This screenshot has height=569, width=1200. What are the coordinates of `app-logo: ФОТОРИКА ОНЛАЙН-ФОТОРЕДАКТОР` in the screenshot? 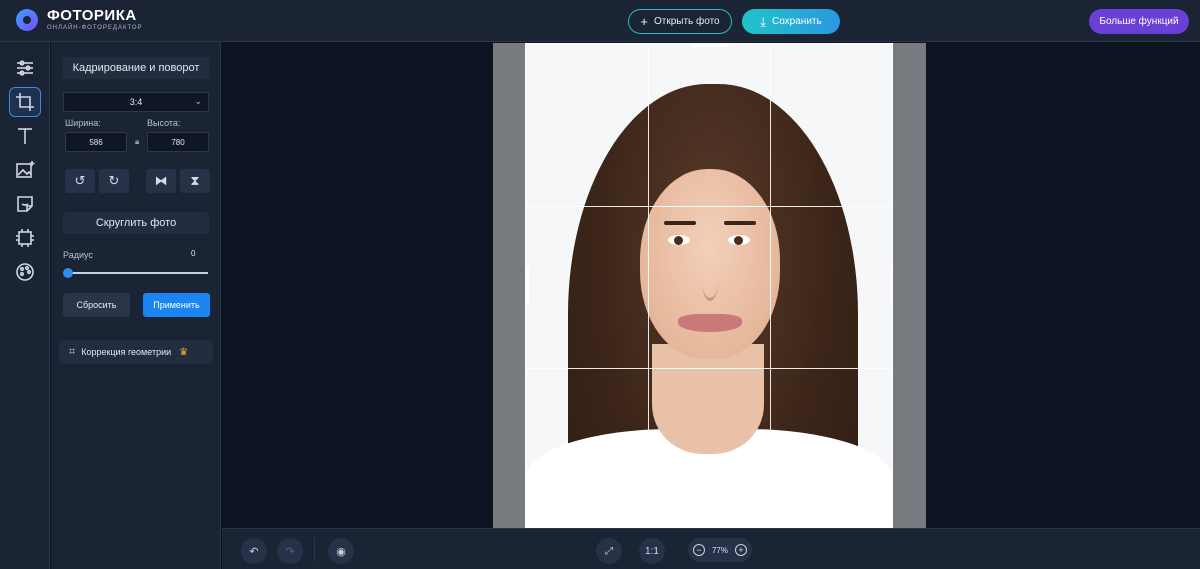 It's located at (79, 19).